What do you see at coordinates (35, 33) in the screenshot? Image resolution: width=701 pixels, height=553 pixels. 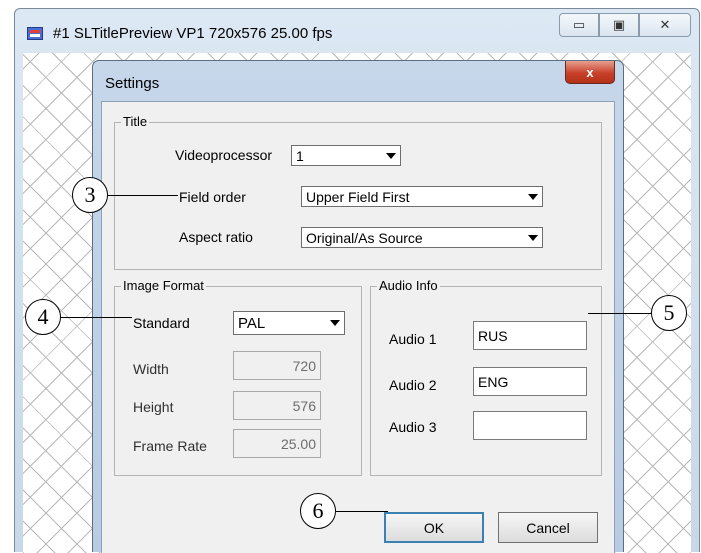 I see `app-icon` at bounding box center [35, 33].